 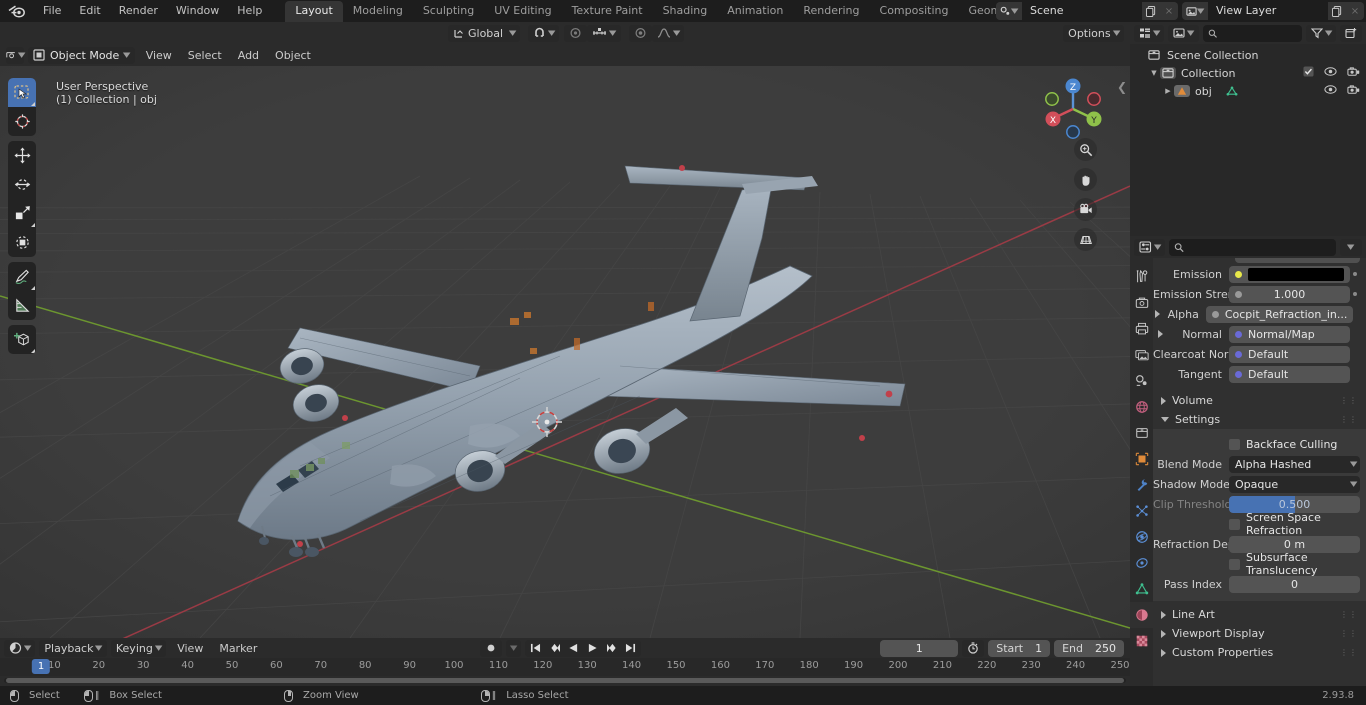 I want to click on data-tab, so click(x=1141, y=589).